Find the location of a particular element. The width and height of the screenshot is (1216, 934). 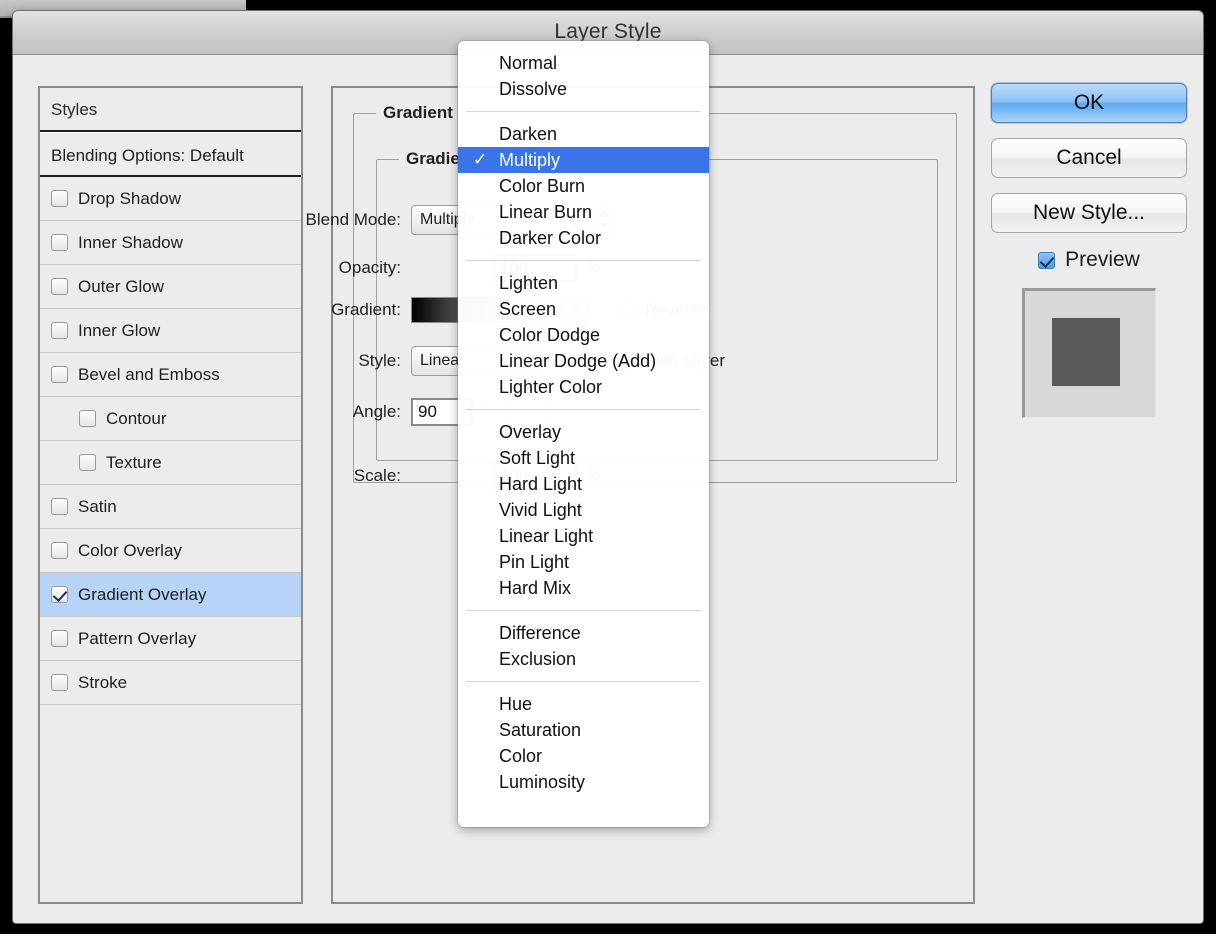

blend-mode-menu-item: Overlay is located at coordinates (583, 432).